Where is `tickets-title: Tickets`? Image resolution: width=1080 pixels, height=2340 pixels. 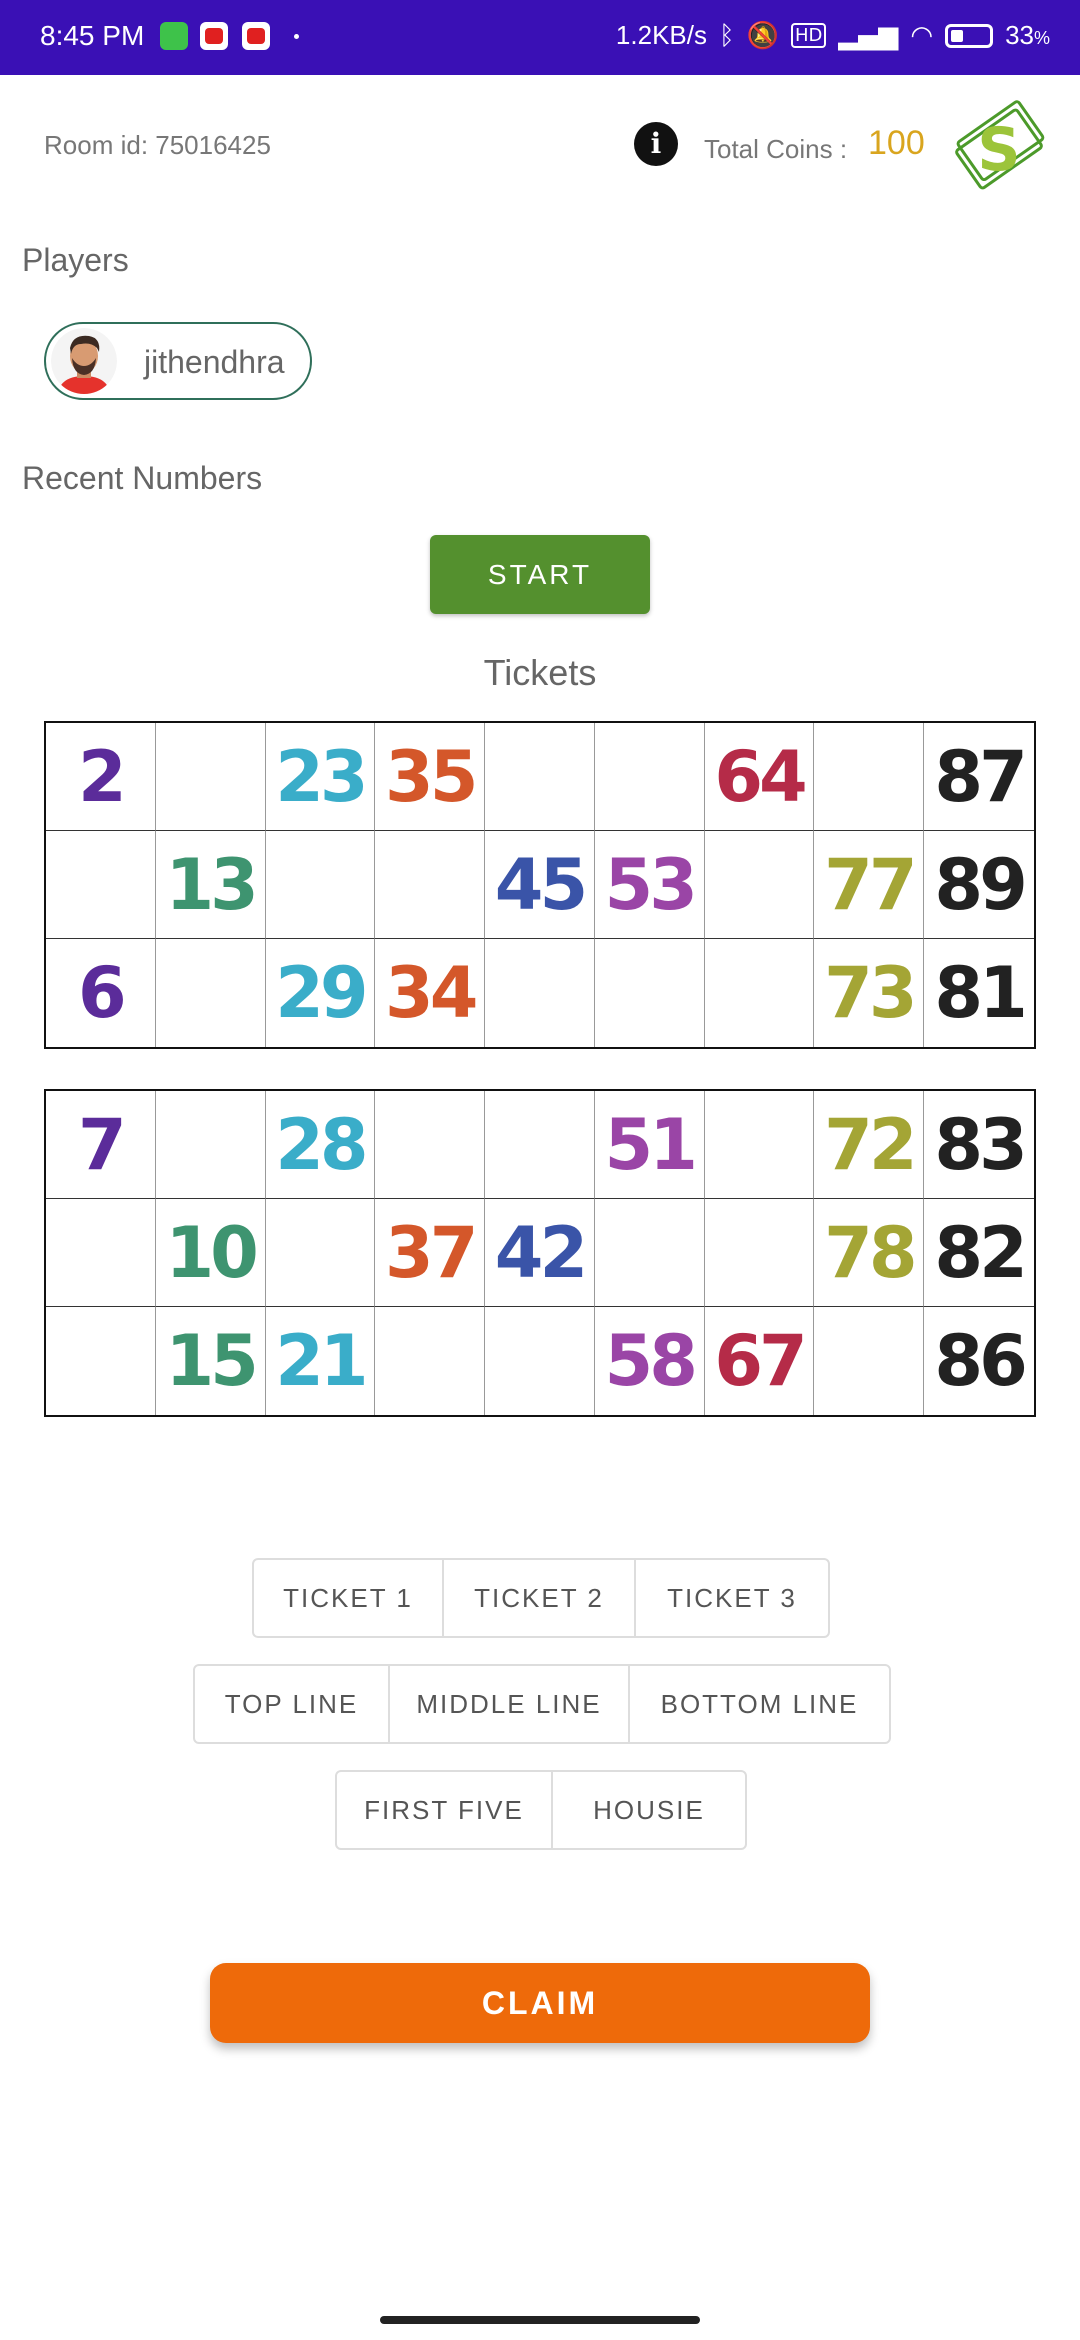
tickets-title: Tickets is located at coordinates (540, 672).